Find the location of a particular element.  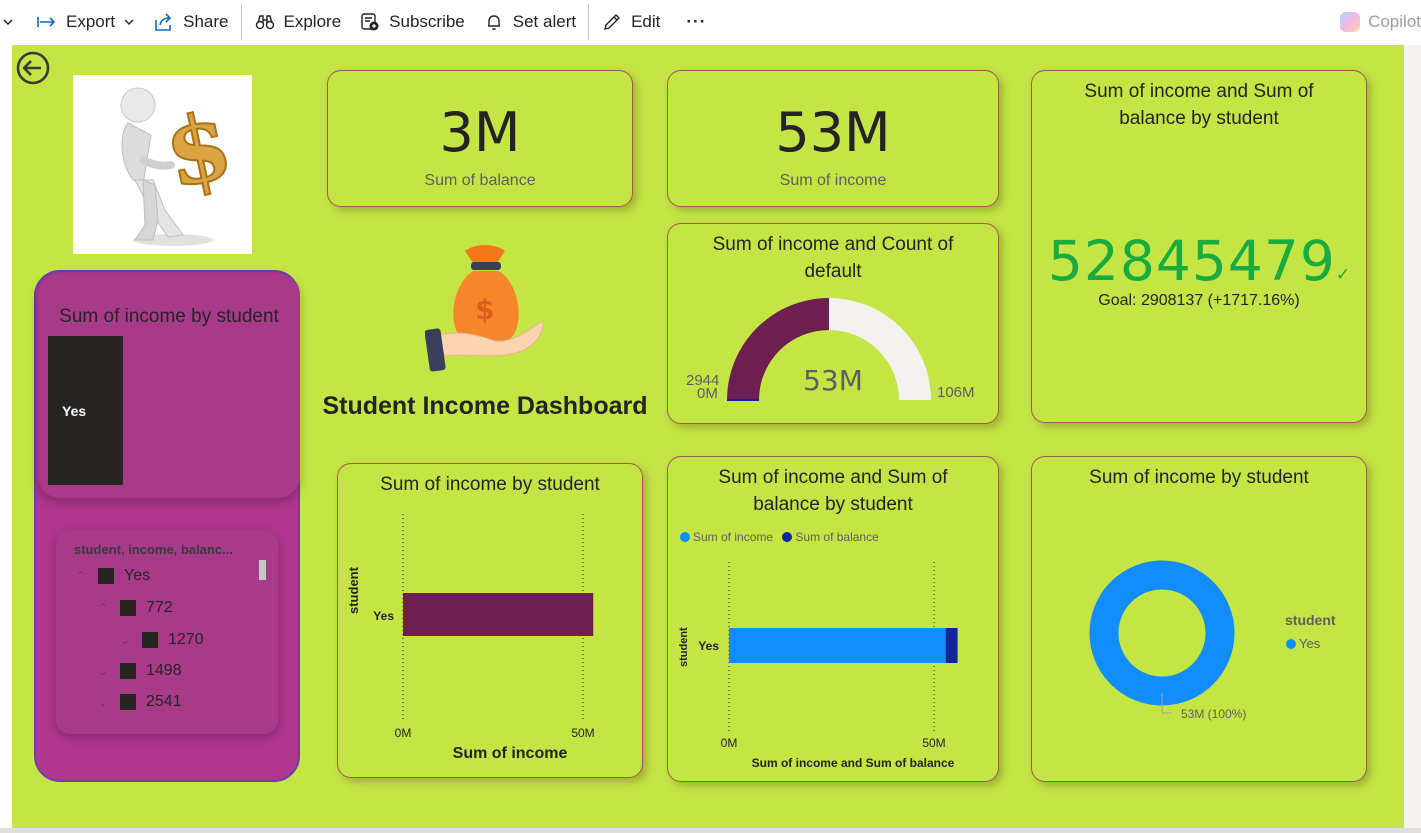

purple-chart-title: Sum of income by student is located at coordinates (169, 316).